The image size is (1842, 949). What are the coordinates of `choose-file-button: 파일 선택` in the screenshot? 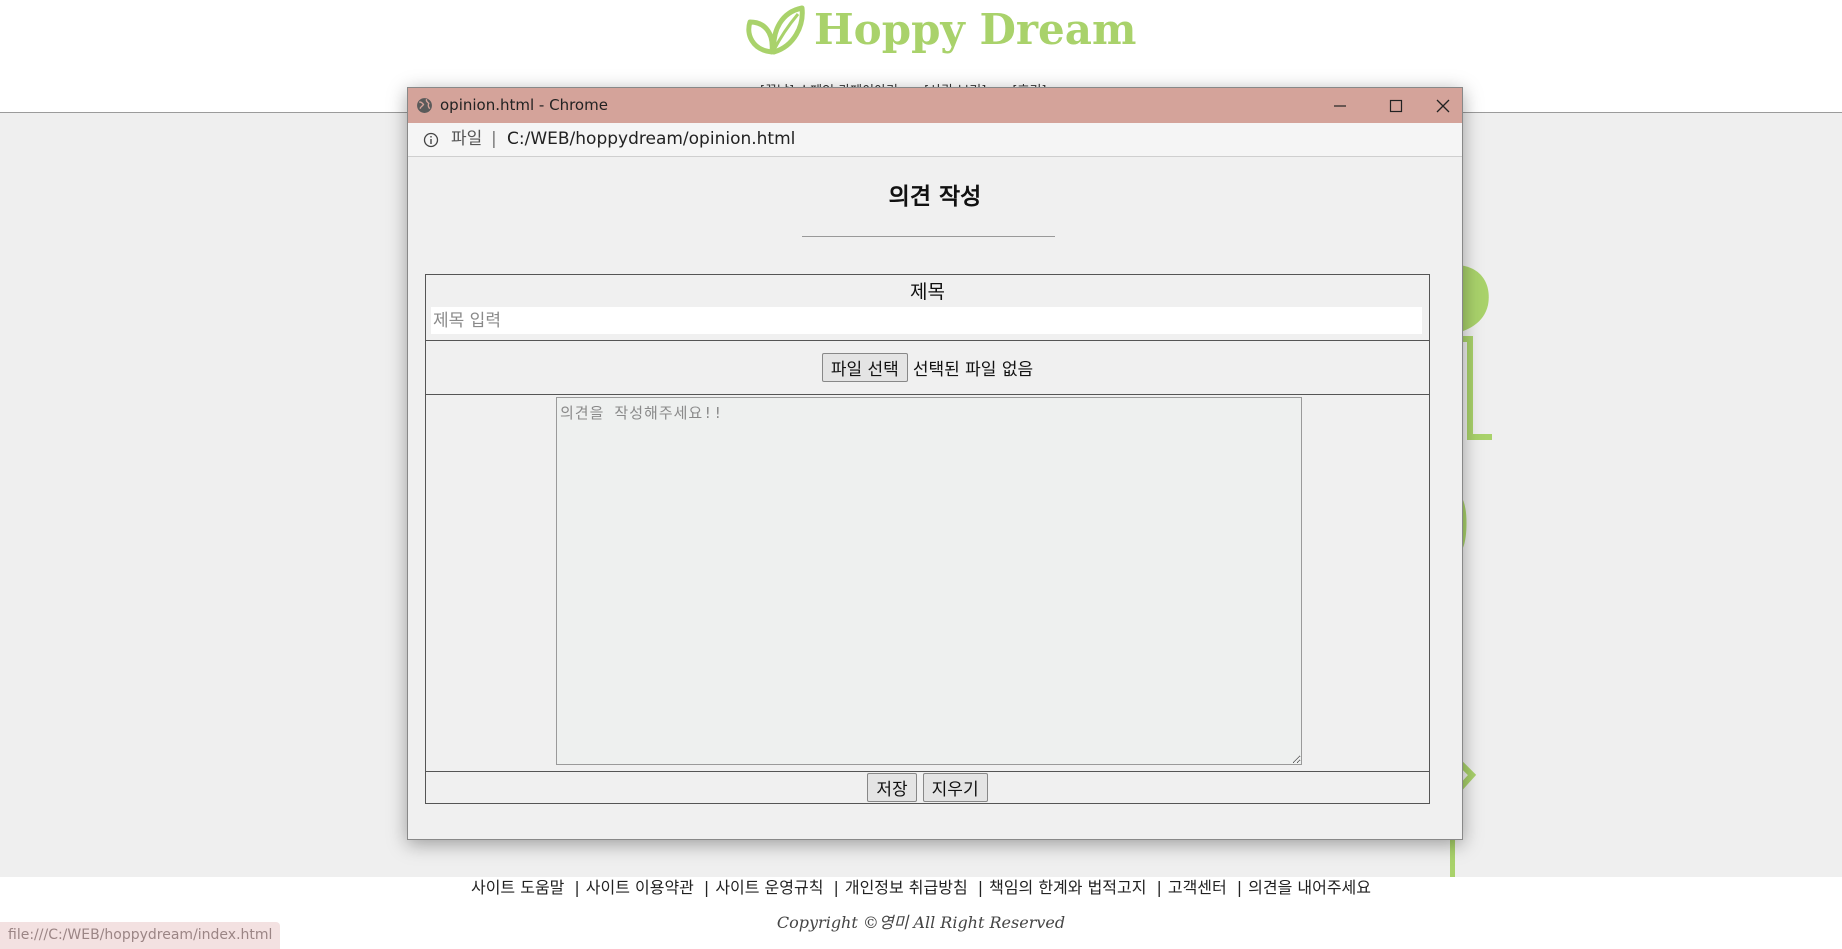 It's located at (864, 367).